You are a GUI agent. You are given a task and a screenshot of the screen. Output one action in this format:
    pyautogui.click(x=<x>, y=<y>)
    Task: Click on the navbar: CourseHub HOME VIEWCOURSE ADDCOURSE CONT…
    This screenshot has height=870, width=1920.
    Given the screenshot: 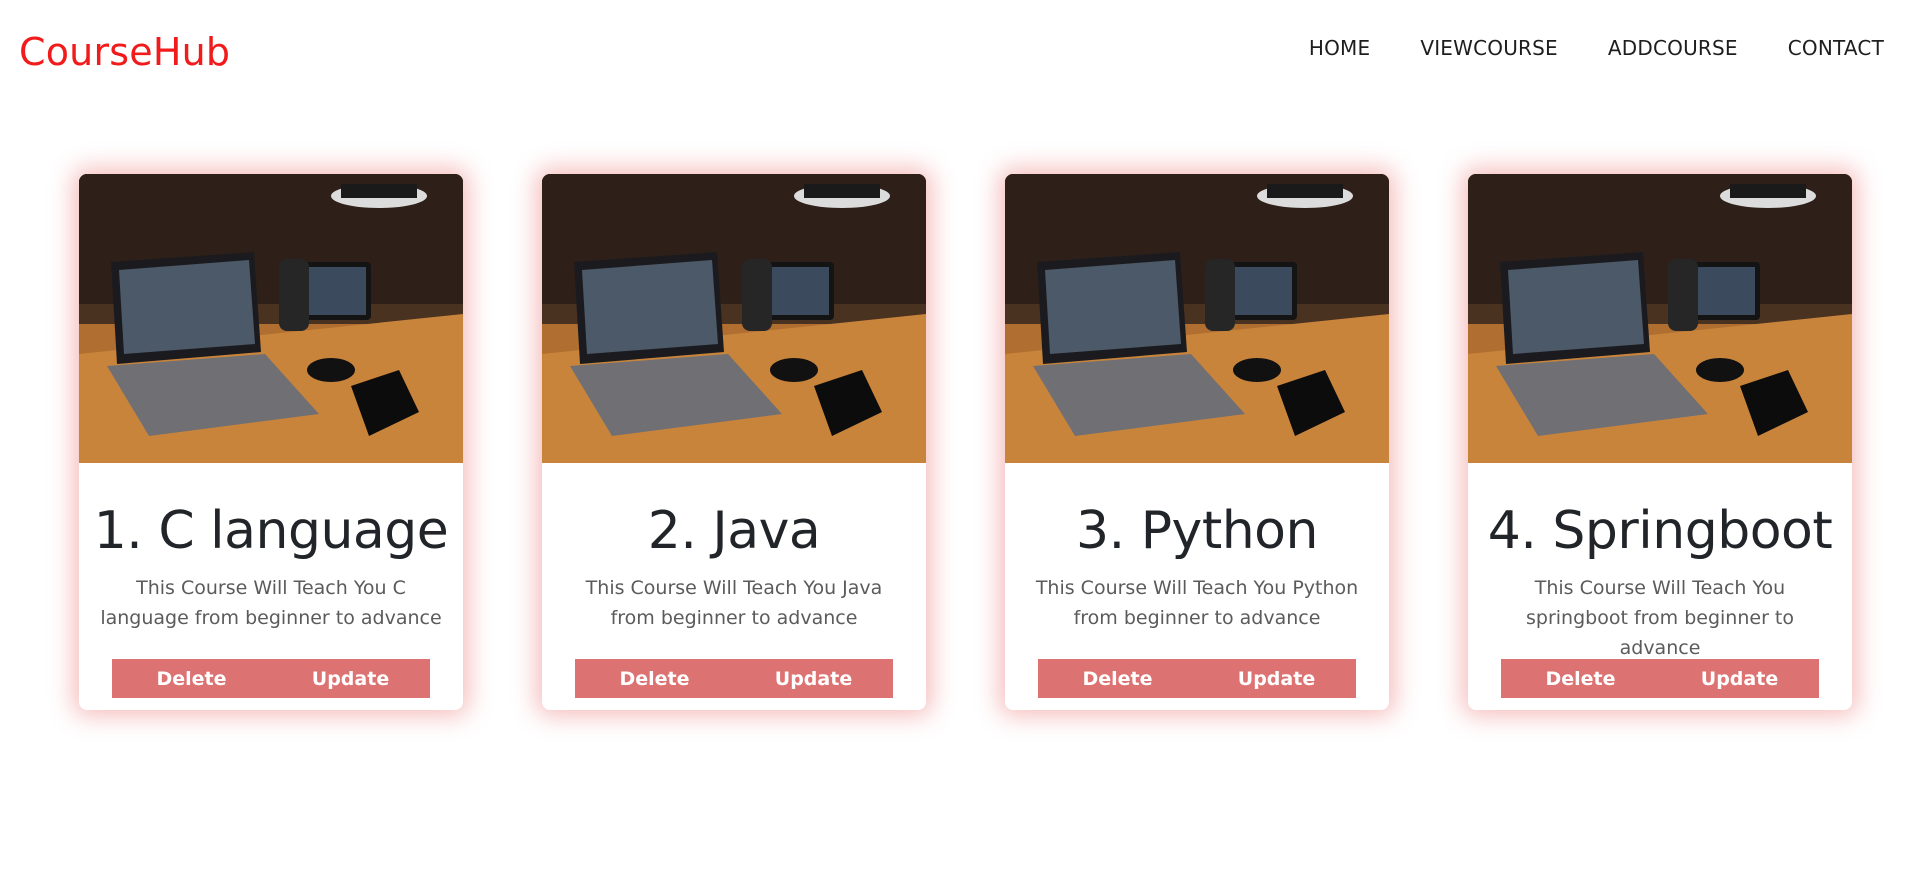 What is the action you would take?
    pyautogui.click(x=960, y=55)
    